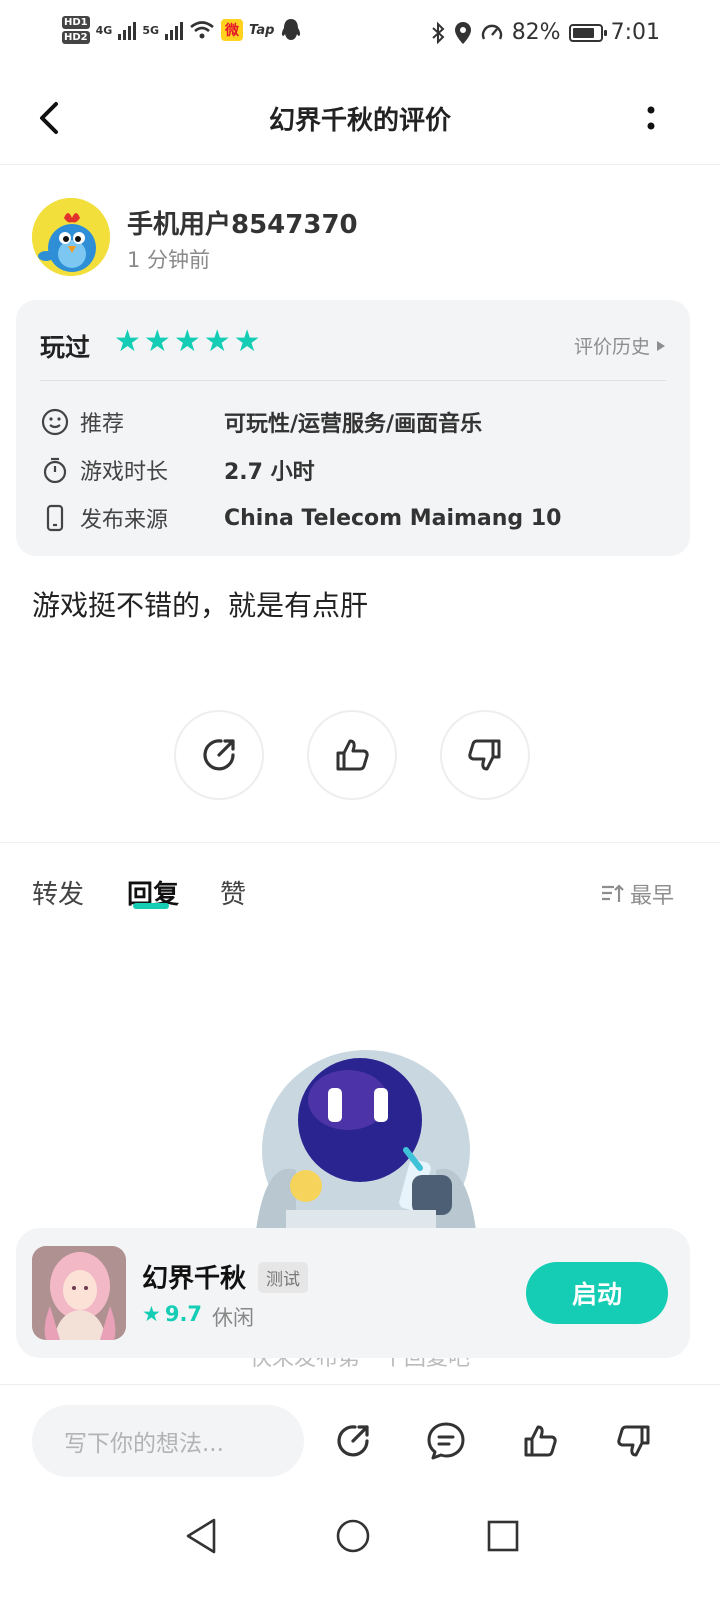 The width and height of the screenshot is (720, 1600). Describe the element at coordinates (353, 424) in the screenshot. I see `detail-value: 可玩性/运营服务/画面音乐` at that location.